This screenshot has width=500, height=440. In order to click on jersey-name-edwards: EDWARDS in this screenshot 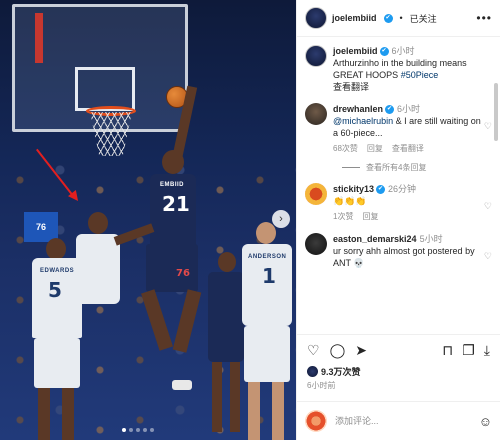, I will do `click(57, 271)`.